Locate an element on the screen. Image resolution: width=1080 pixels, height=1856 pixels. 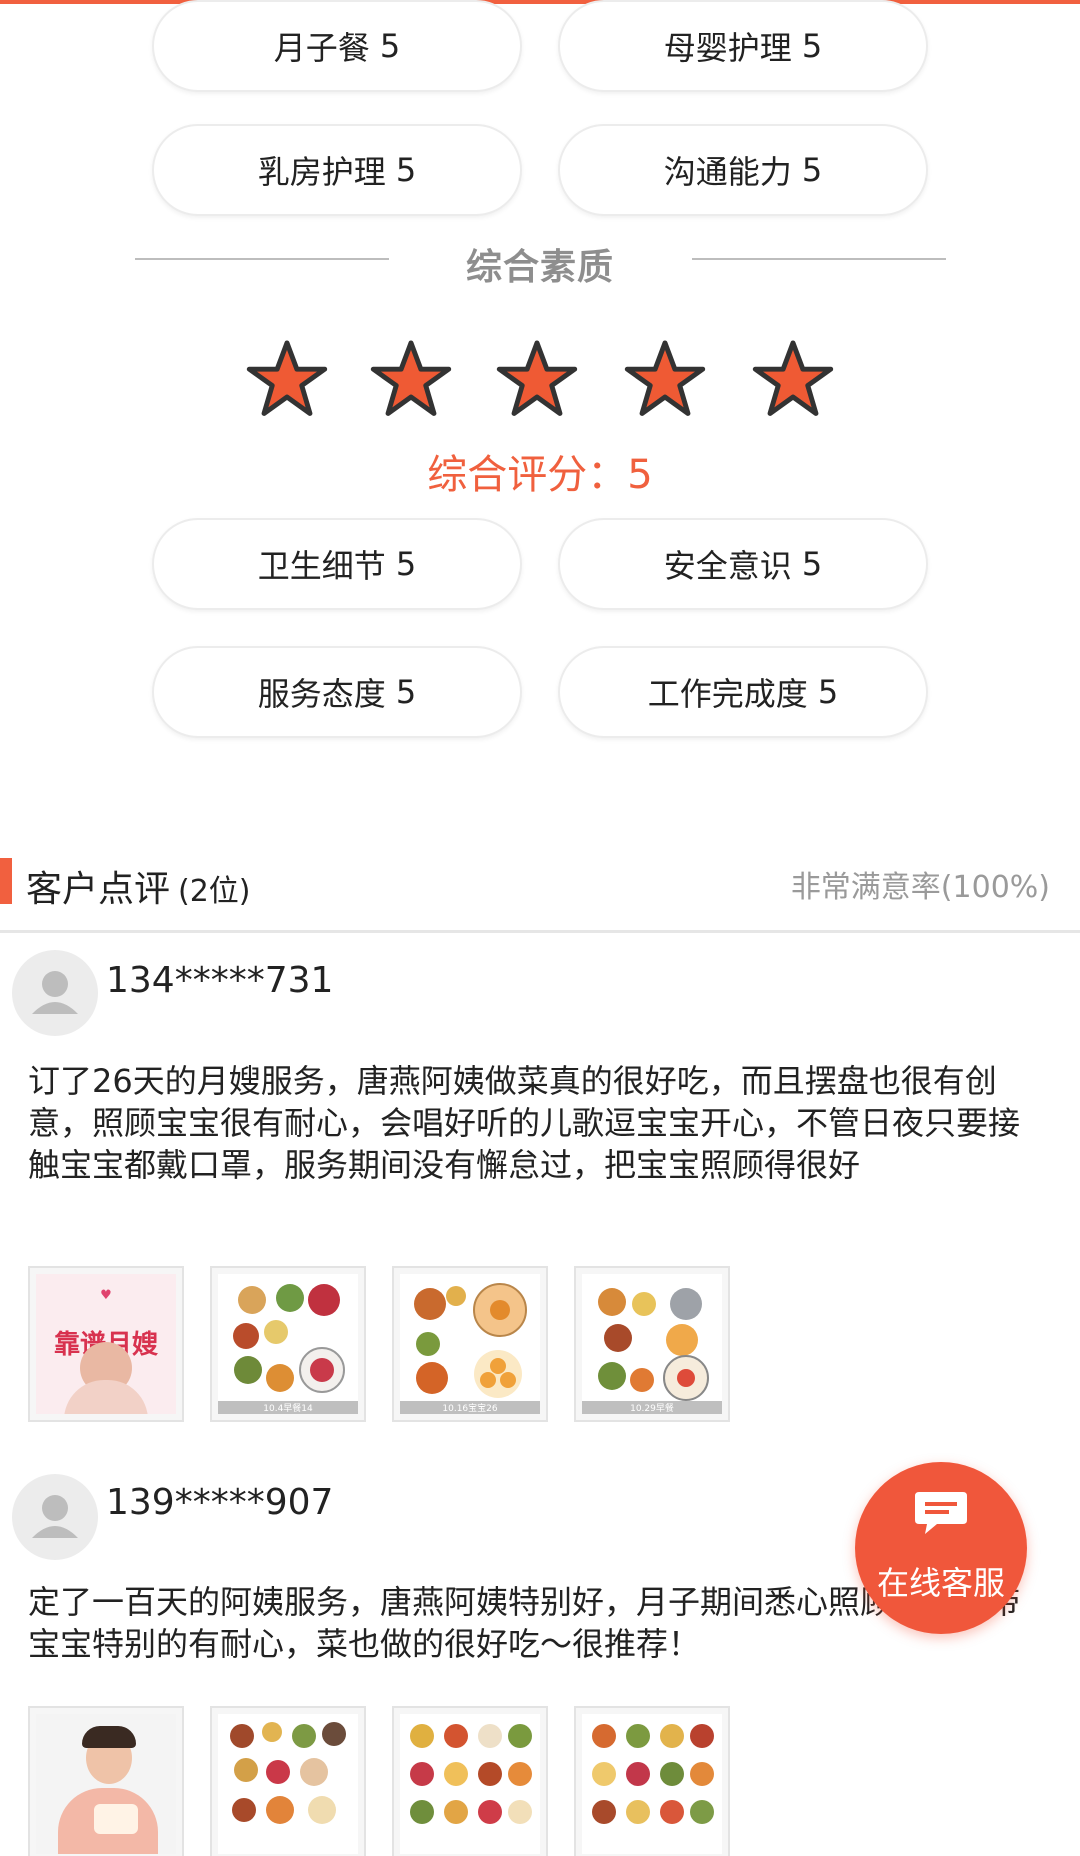
rating-label: 工作完成度 is located at coordinates (727, 694).